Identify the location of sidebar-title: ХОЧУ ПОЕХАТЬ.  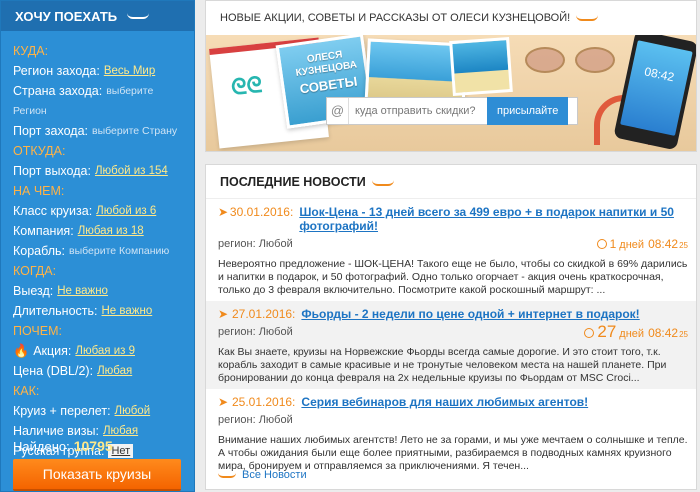
(66, 16).